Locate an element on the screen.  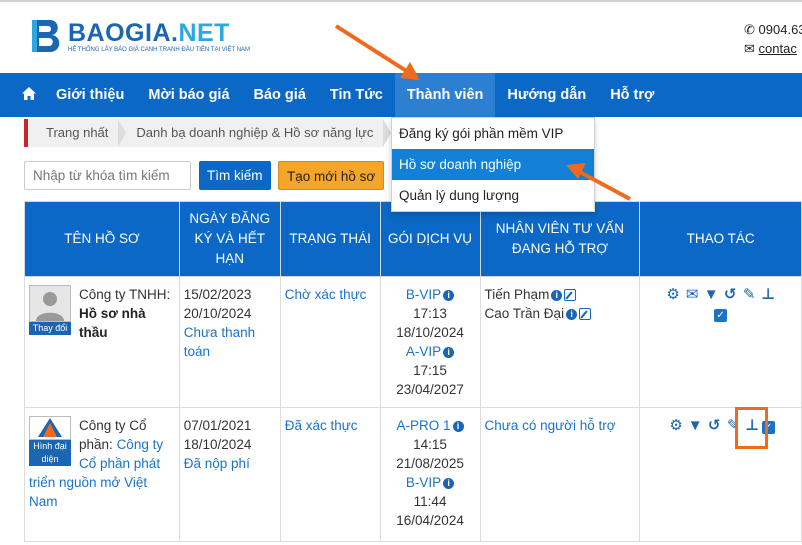
sitemap-icon: ⊥ is located at coordinates (768, 295).